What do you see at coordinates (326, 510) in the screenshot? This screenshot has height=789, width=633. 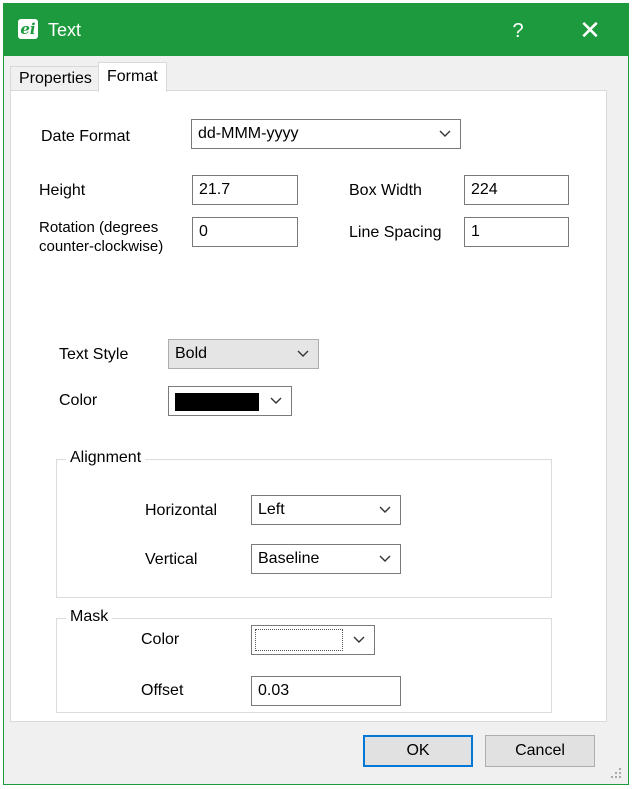 I see `horizontal-combobox: Left` at bounding box center [326, 510].